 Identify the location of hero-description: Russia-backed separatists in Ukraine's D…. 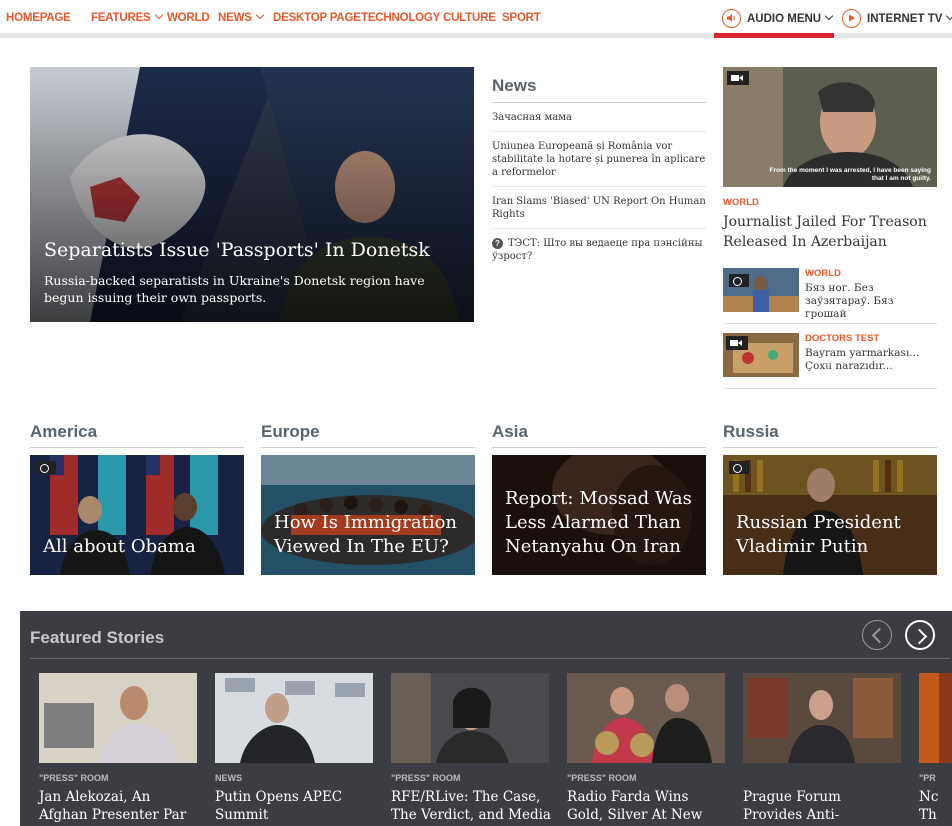
(234, 289).